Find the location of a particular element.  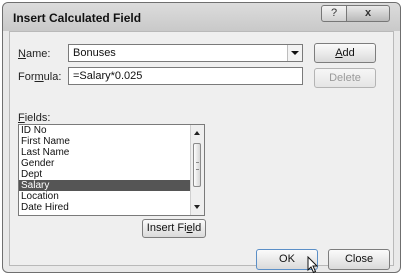

list-item: Last Name is located at coordinates (111, 152).